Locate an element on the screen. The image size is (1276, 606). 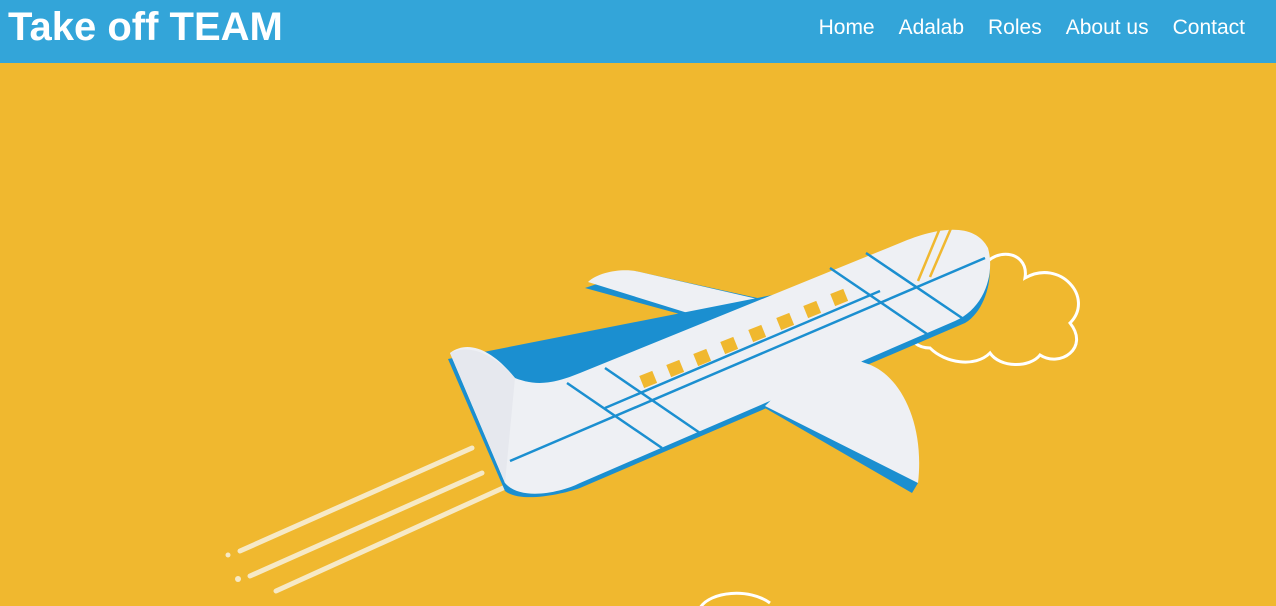
nav-link-adalab: Adalab is located at coordinates (931, 28).